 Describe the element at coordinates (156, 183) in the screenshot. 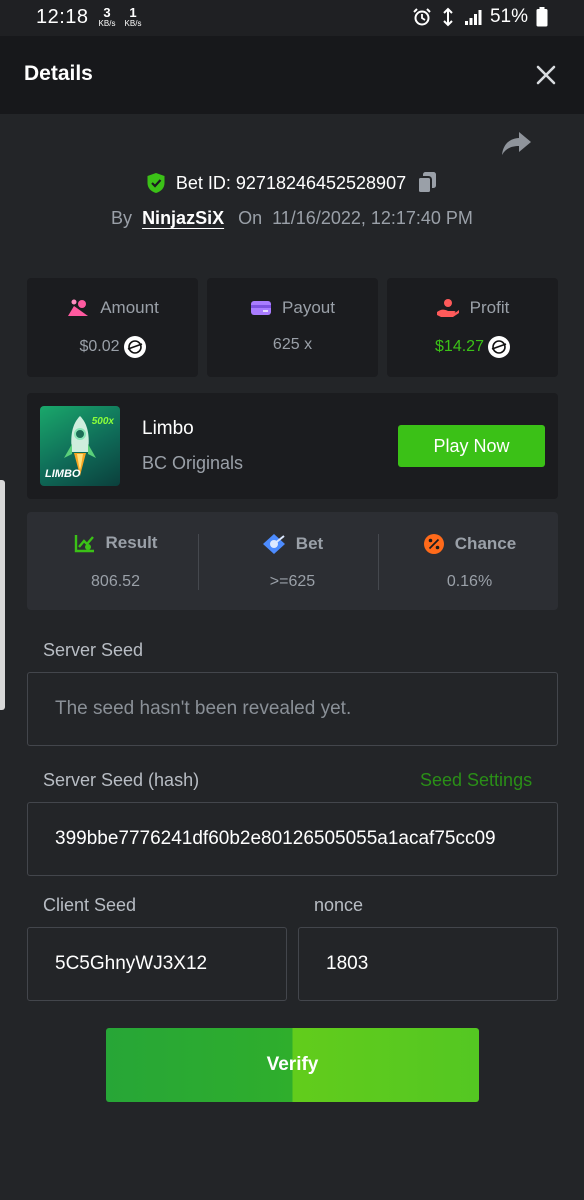

I see `verified-shield-icon` at that location.